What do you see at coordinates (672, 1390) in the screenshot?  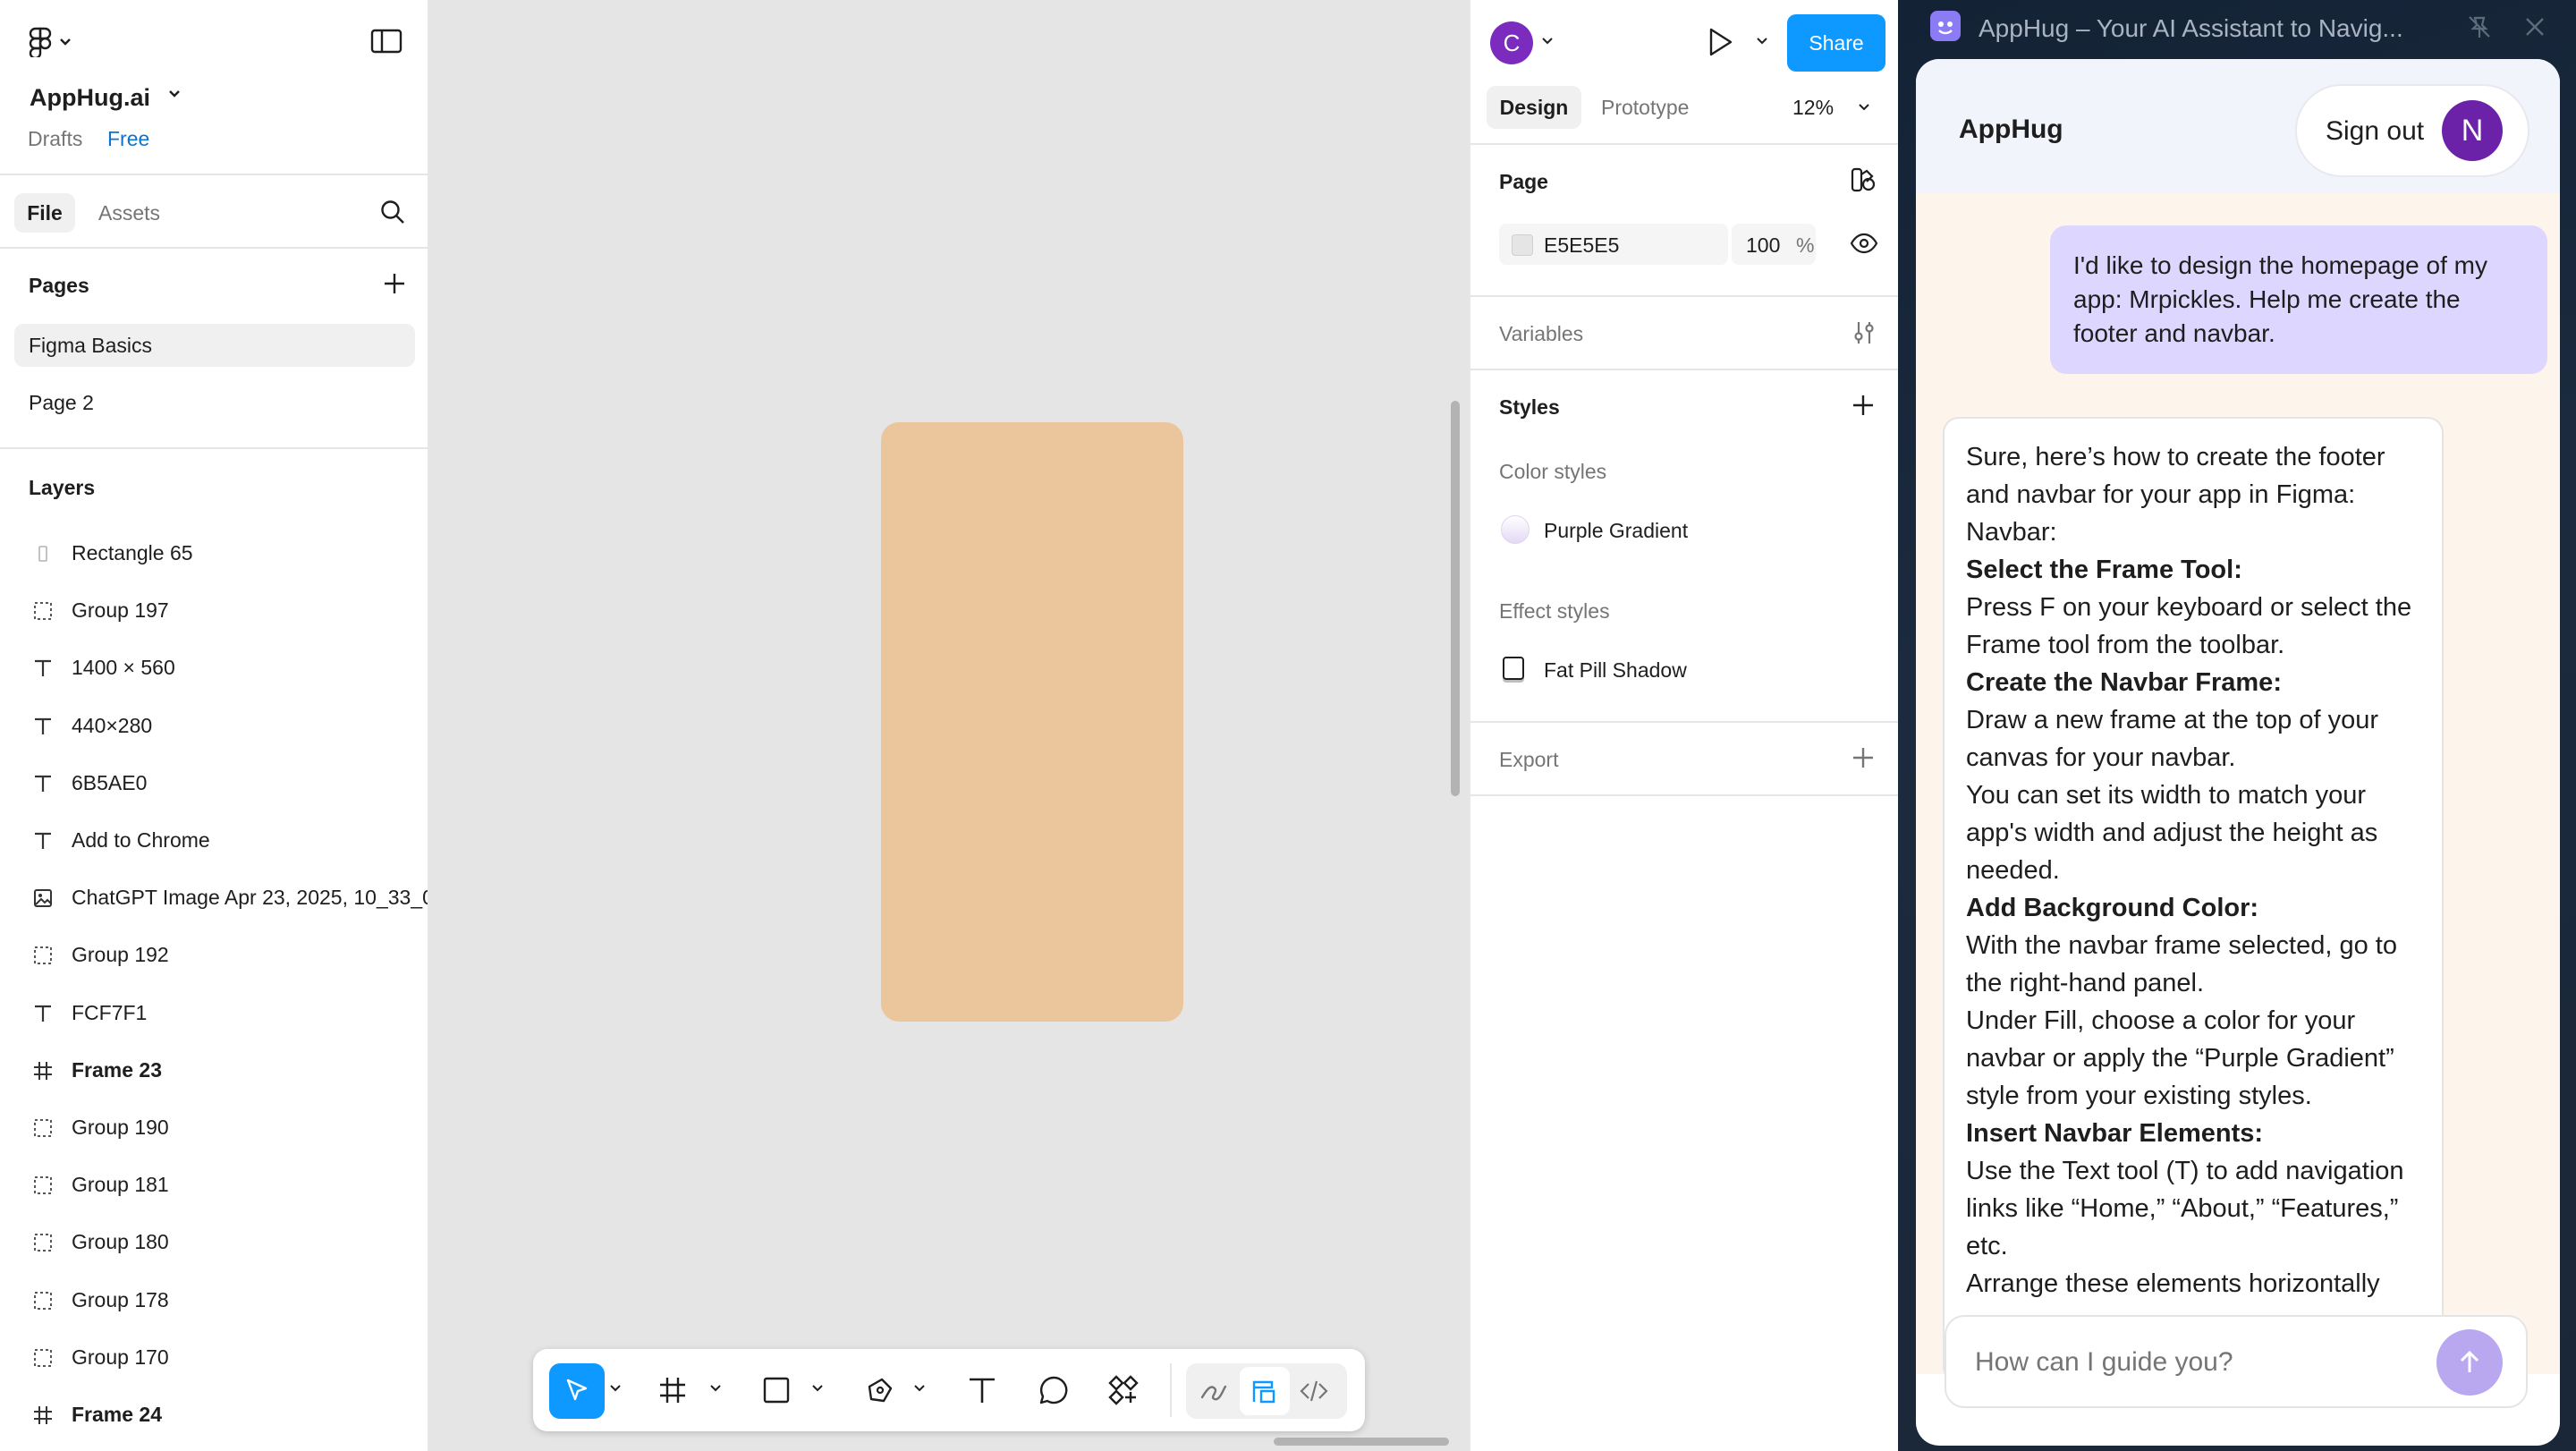 I see `frame-tool-icon` at bounding box center [672, 1390].